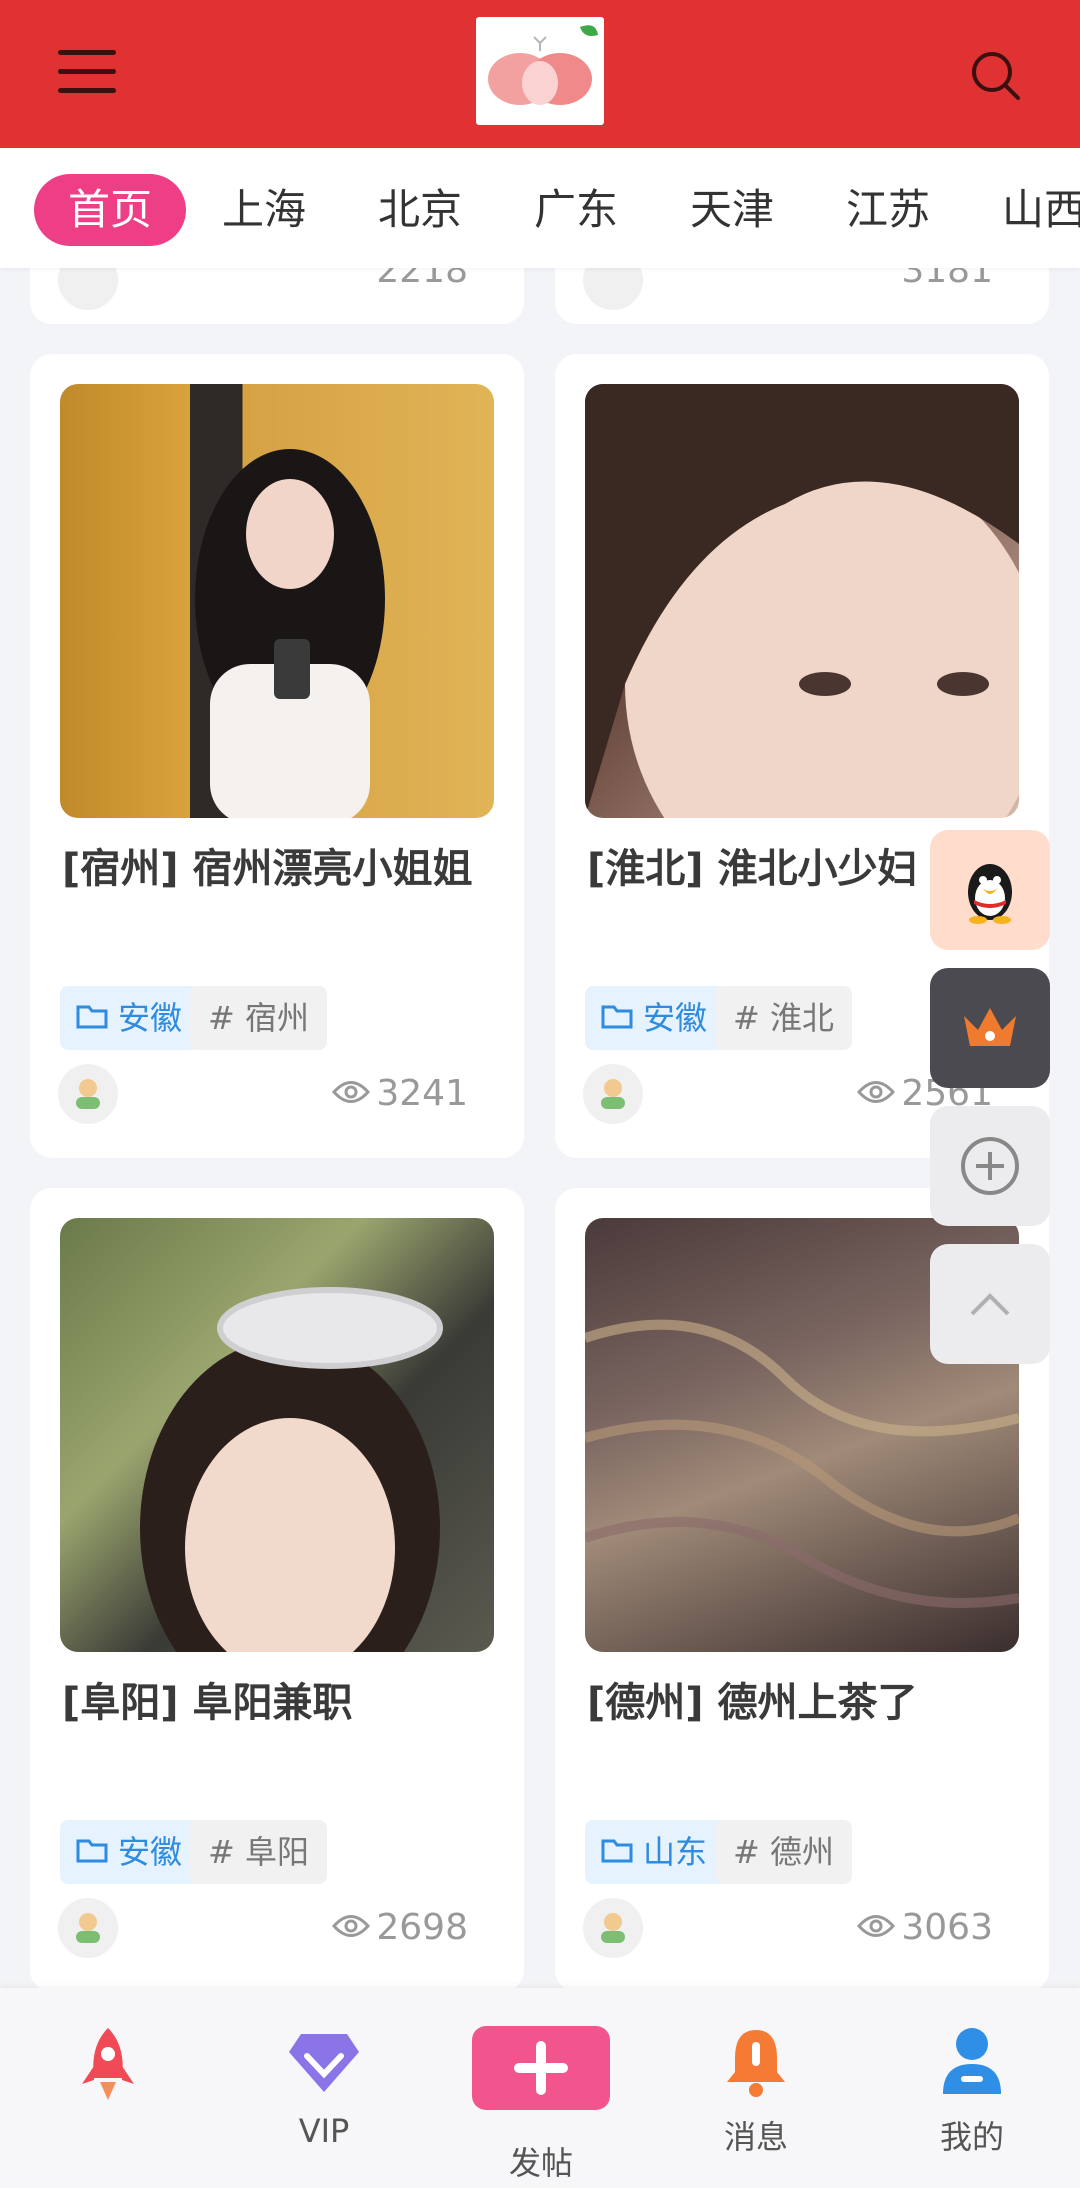 This screenshot has width=1080, height=2188. Describe the element at coordinates (324, 2131) in the screenshot. I see `nav-label: VIP` at that location.